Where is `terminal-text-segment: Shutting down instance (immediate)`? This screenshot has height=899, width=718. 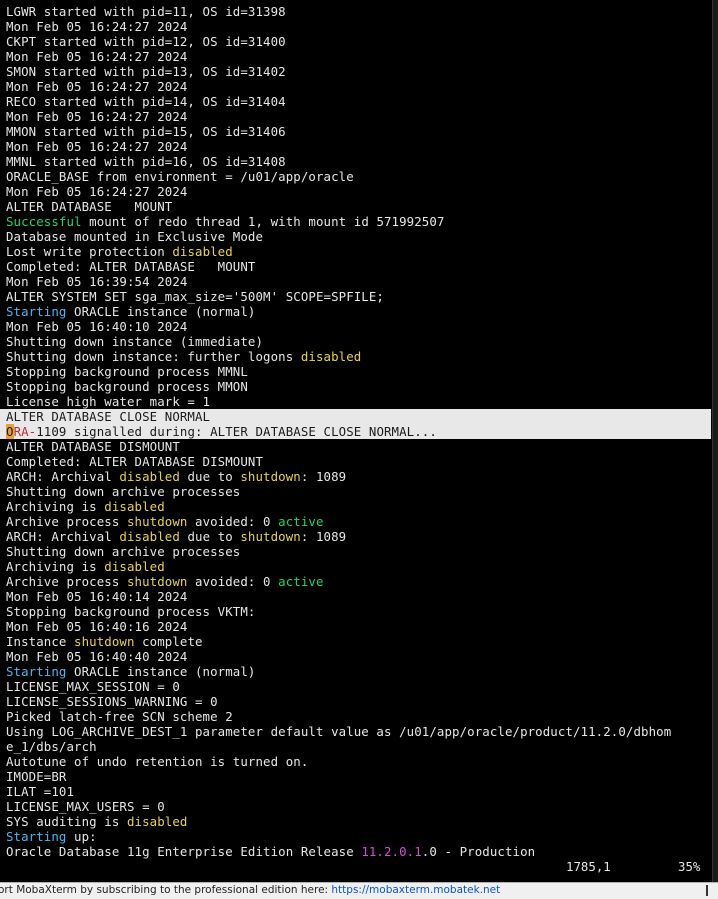 terminal-text-segment: Shutting down instance (immediate) is located at coordinates (135, 341).